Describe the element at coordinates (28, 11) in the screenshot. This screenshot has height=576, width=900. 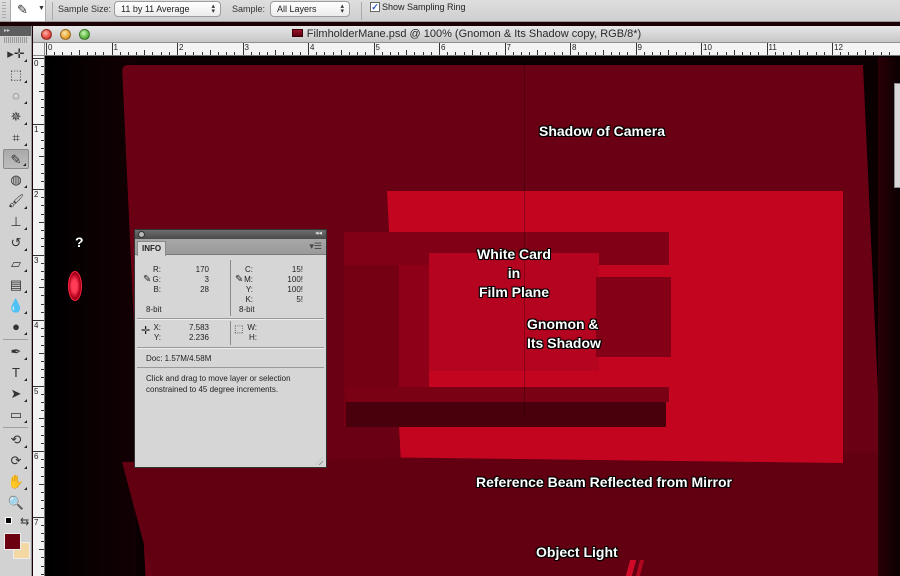
I see `tool-preset-picker: ✎ ▼` at that location.